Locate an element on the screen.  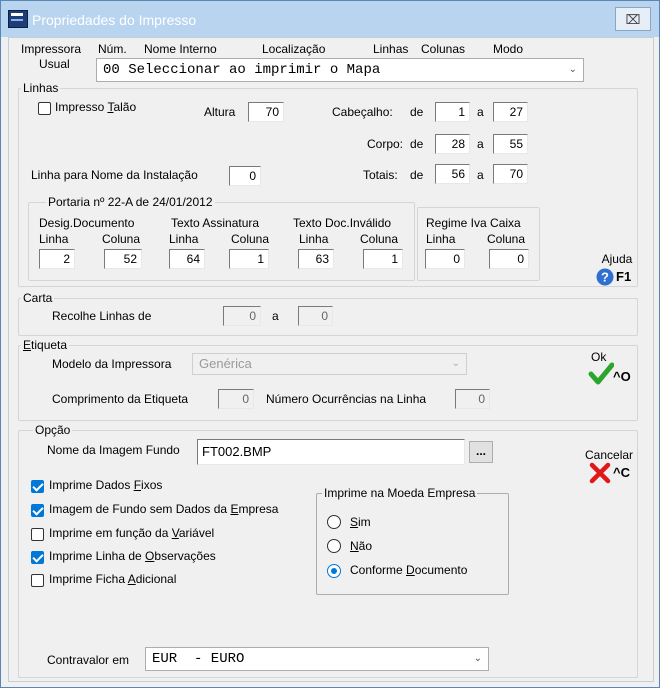
assin-coluna-field: 1 is located at coordinates (249, 259).